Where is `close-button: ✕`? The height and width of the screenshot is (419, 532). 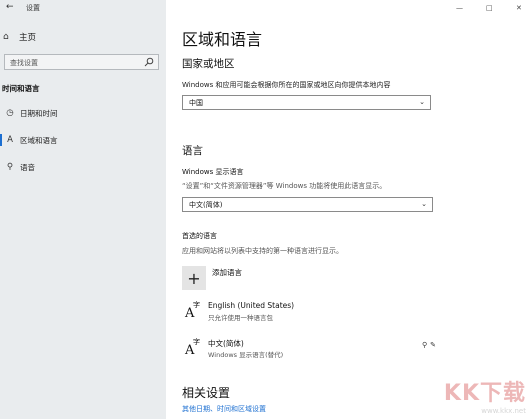
close-button: ✕ is located at coordinates (519, 8).